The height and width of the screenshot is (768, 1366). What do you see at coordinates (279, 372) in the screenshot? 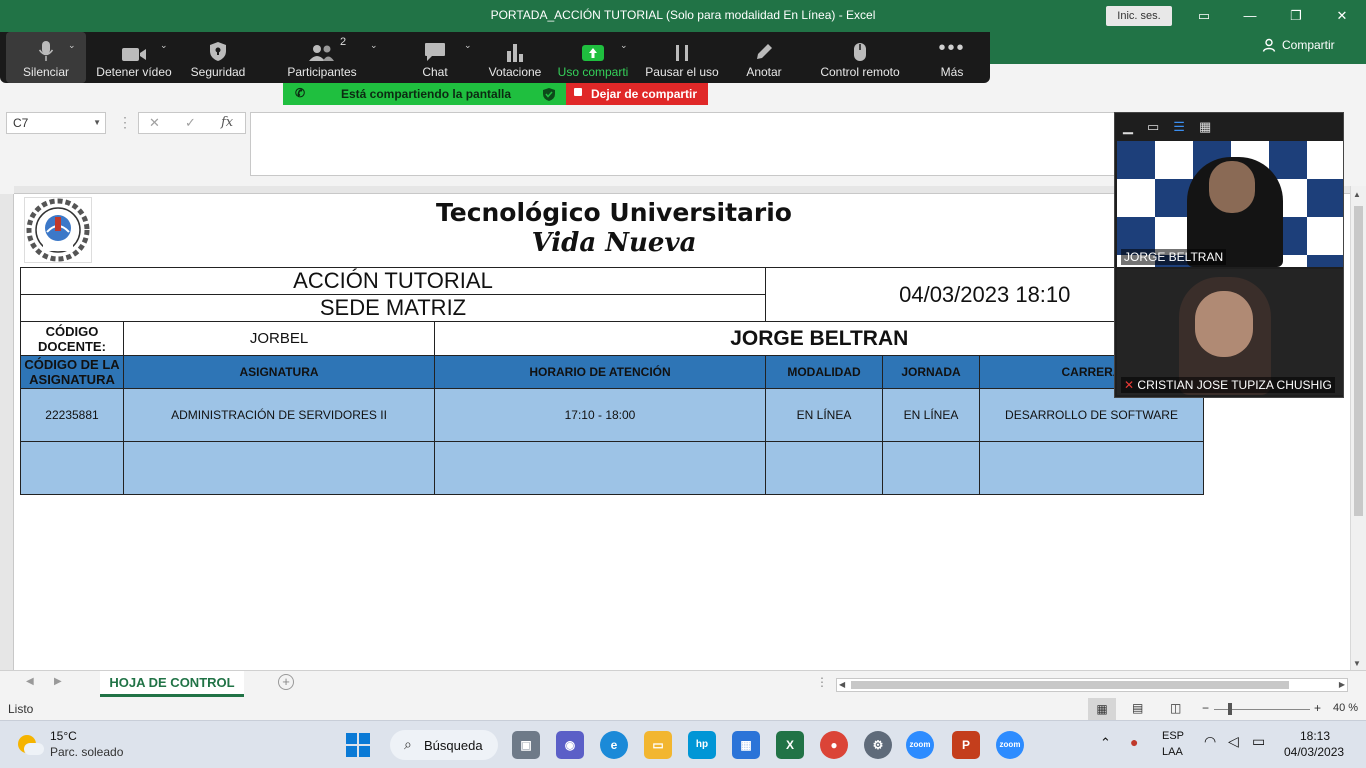
I see `header-subject: ASIGNATURA` at bounding box center [279, 372].